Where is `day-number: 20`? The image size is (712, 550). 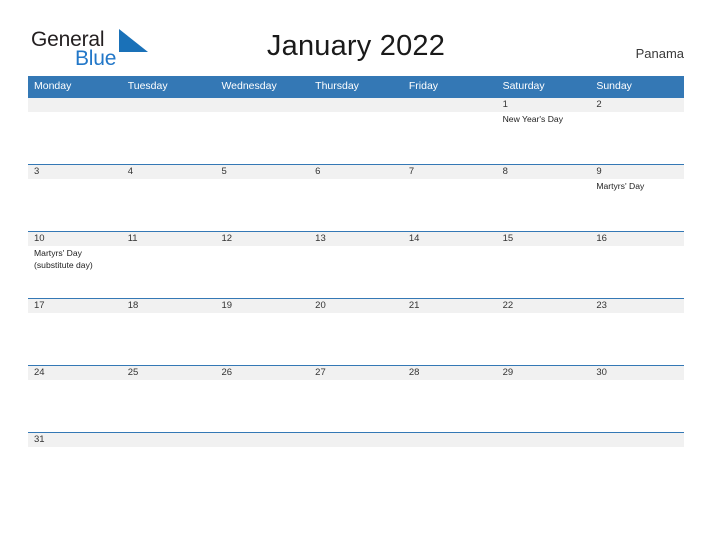 day-number: 20 is located at coordinates (356, 306).